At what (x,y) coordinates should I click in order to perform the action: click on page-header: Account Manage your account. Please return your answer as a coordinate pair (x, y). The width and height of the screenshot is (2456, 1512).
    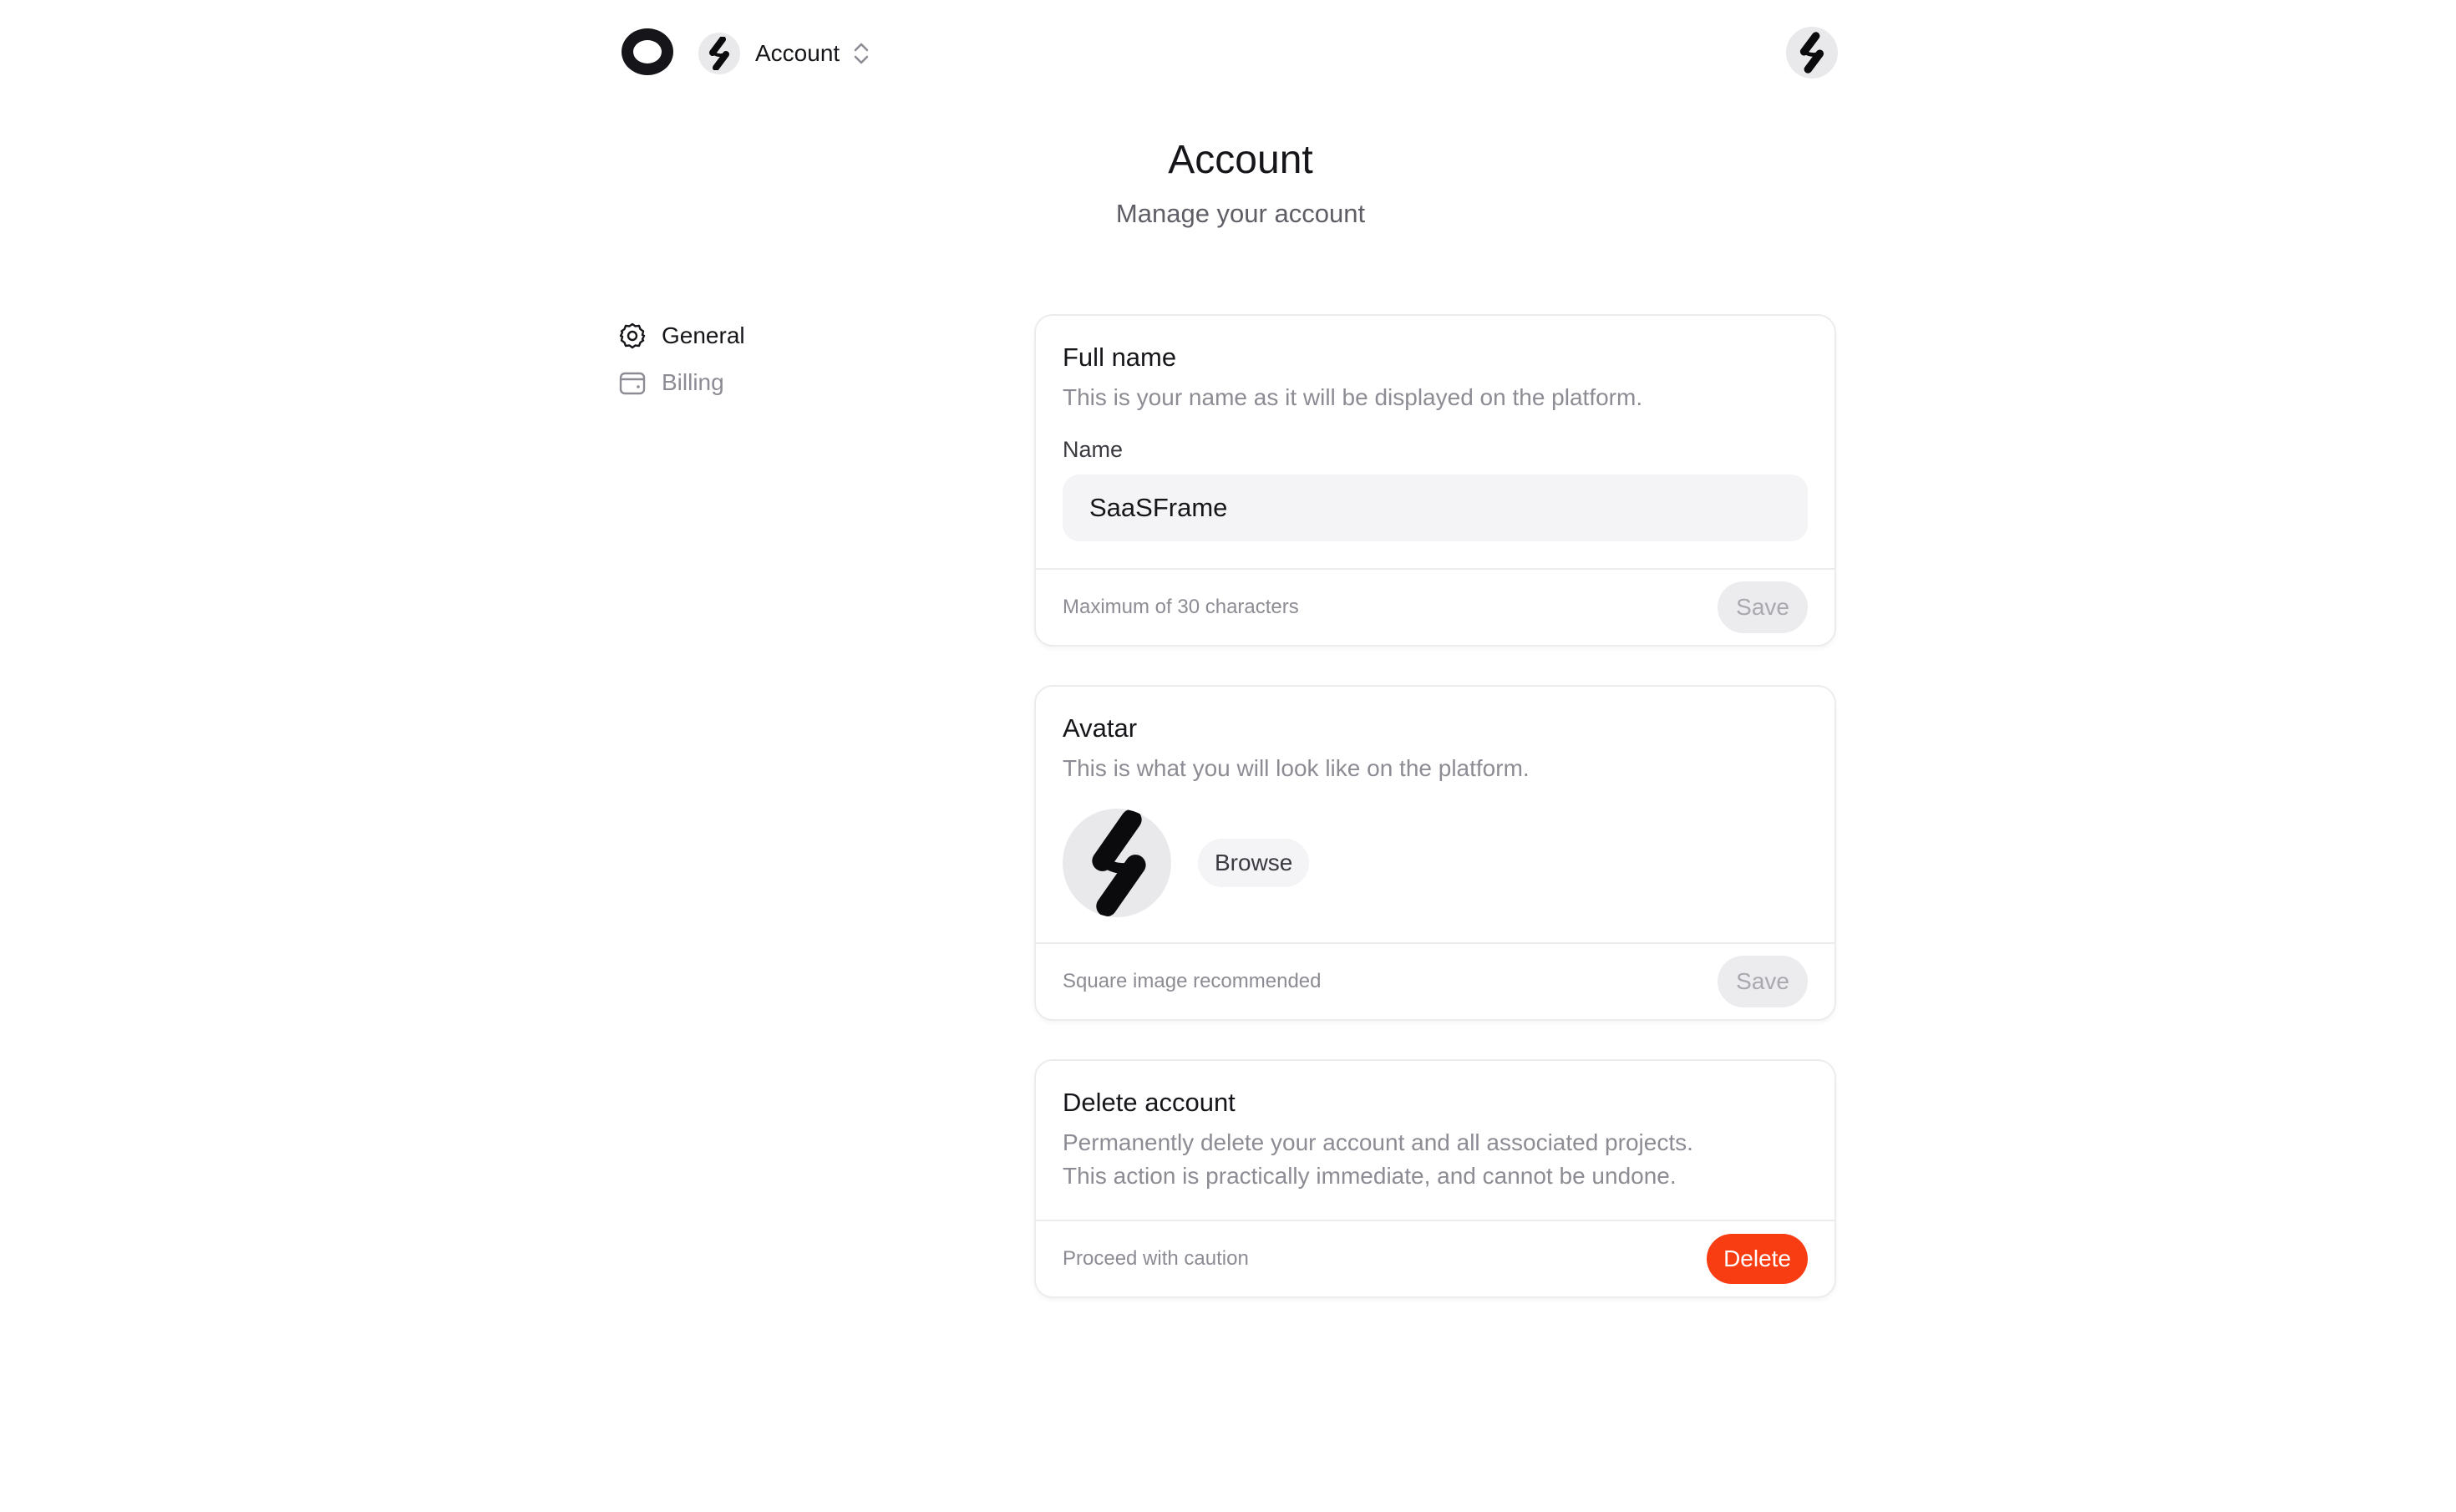
    Looking at the image, I should click on (1228, 182).